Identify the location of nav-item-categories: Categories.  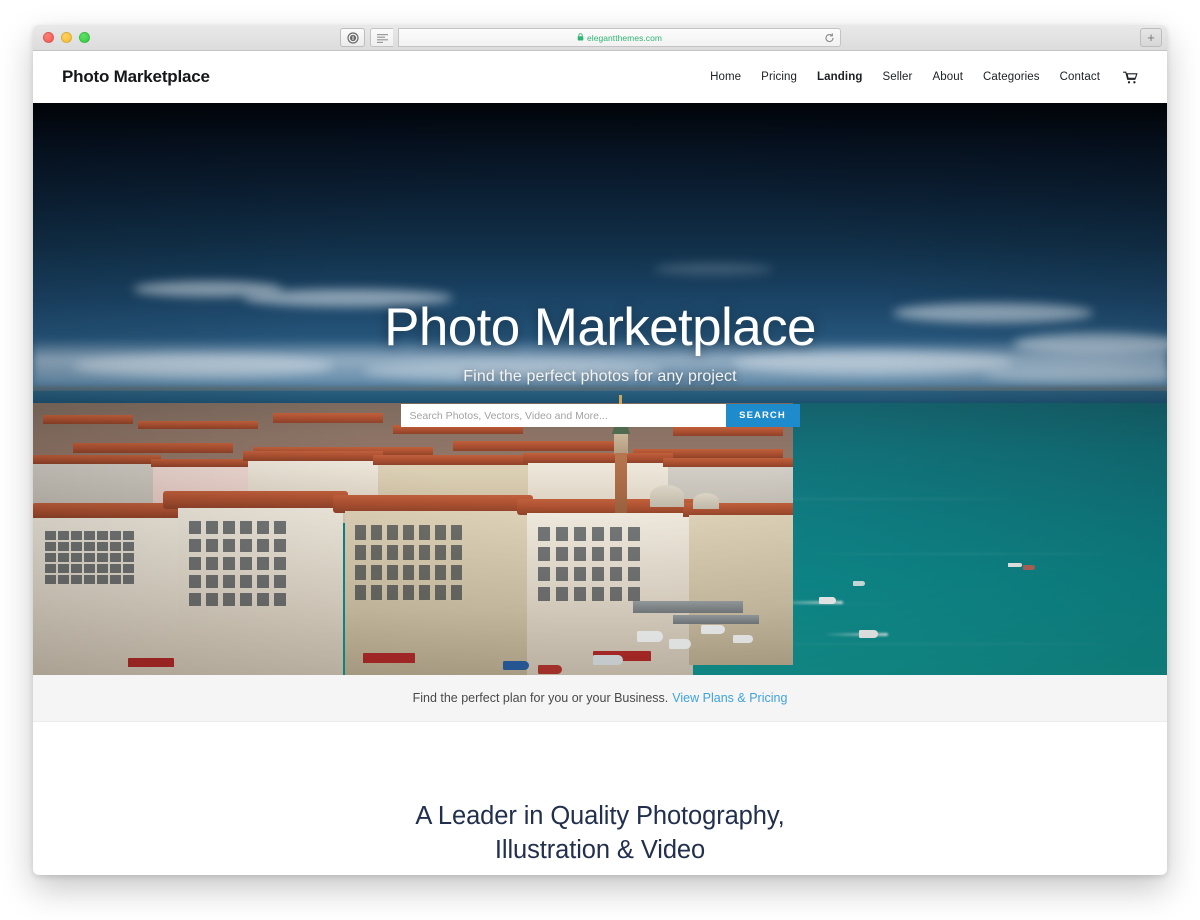
(1011, 77).